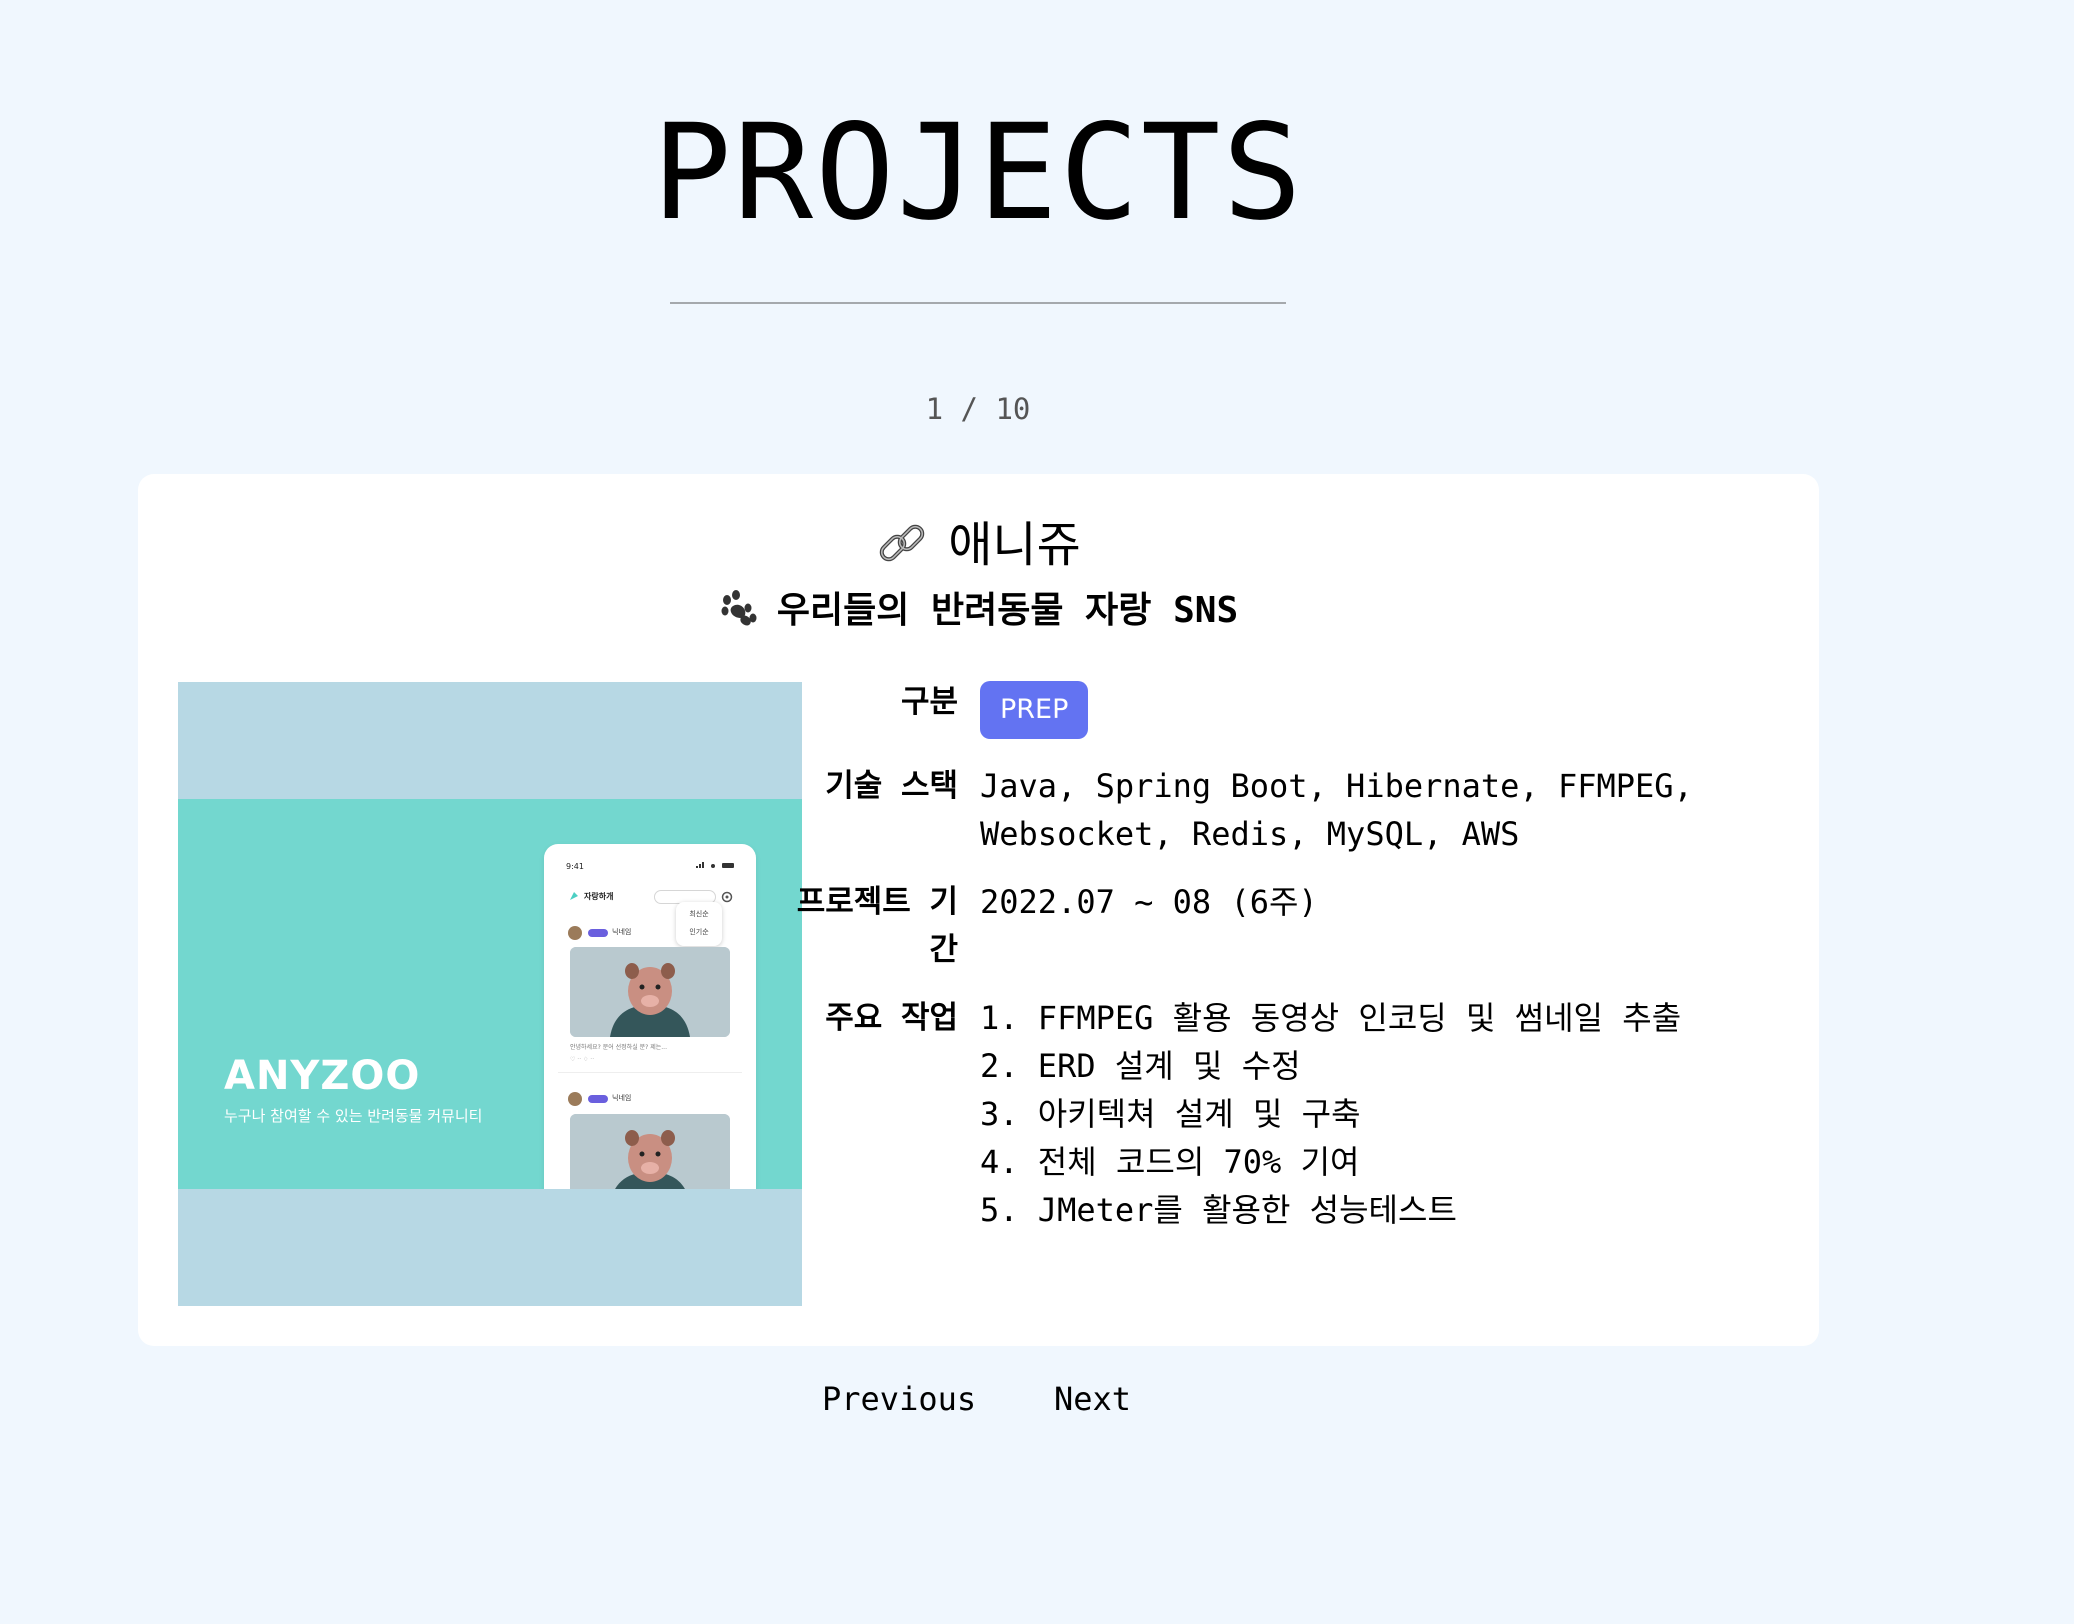  I want to click on project-thumbnail: ANYZOO 누구나 참여할 수 있는 반려동물 커뮤니티 9:41 자랑하개, so click(490, 994).